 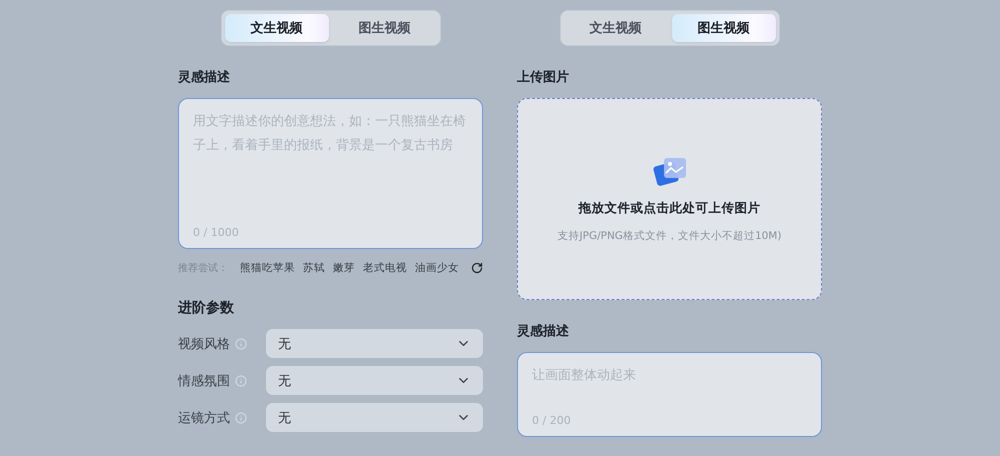 What do you see at coordinates (437, 268) in the screenshot?
I see `suggestion-link: 油画少女` at bounding box center [437, 268].